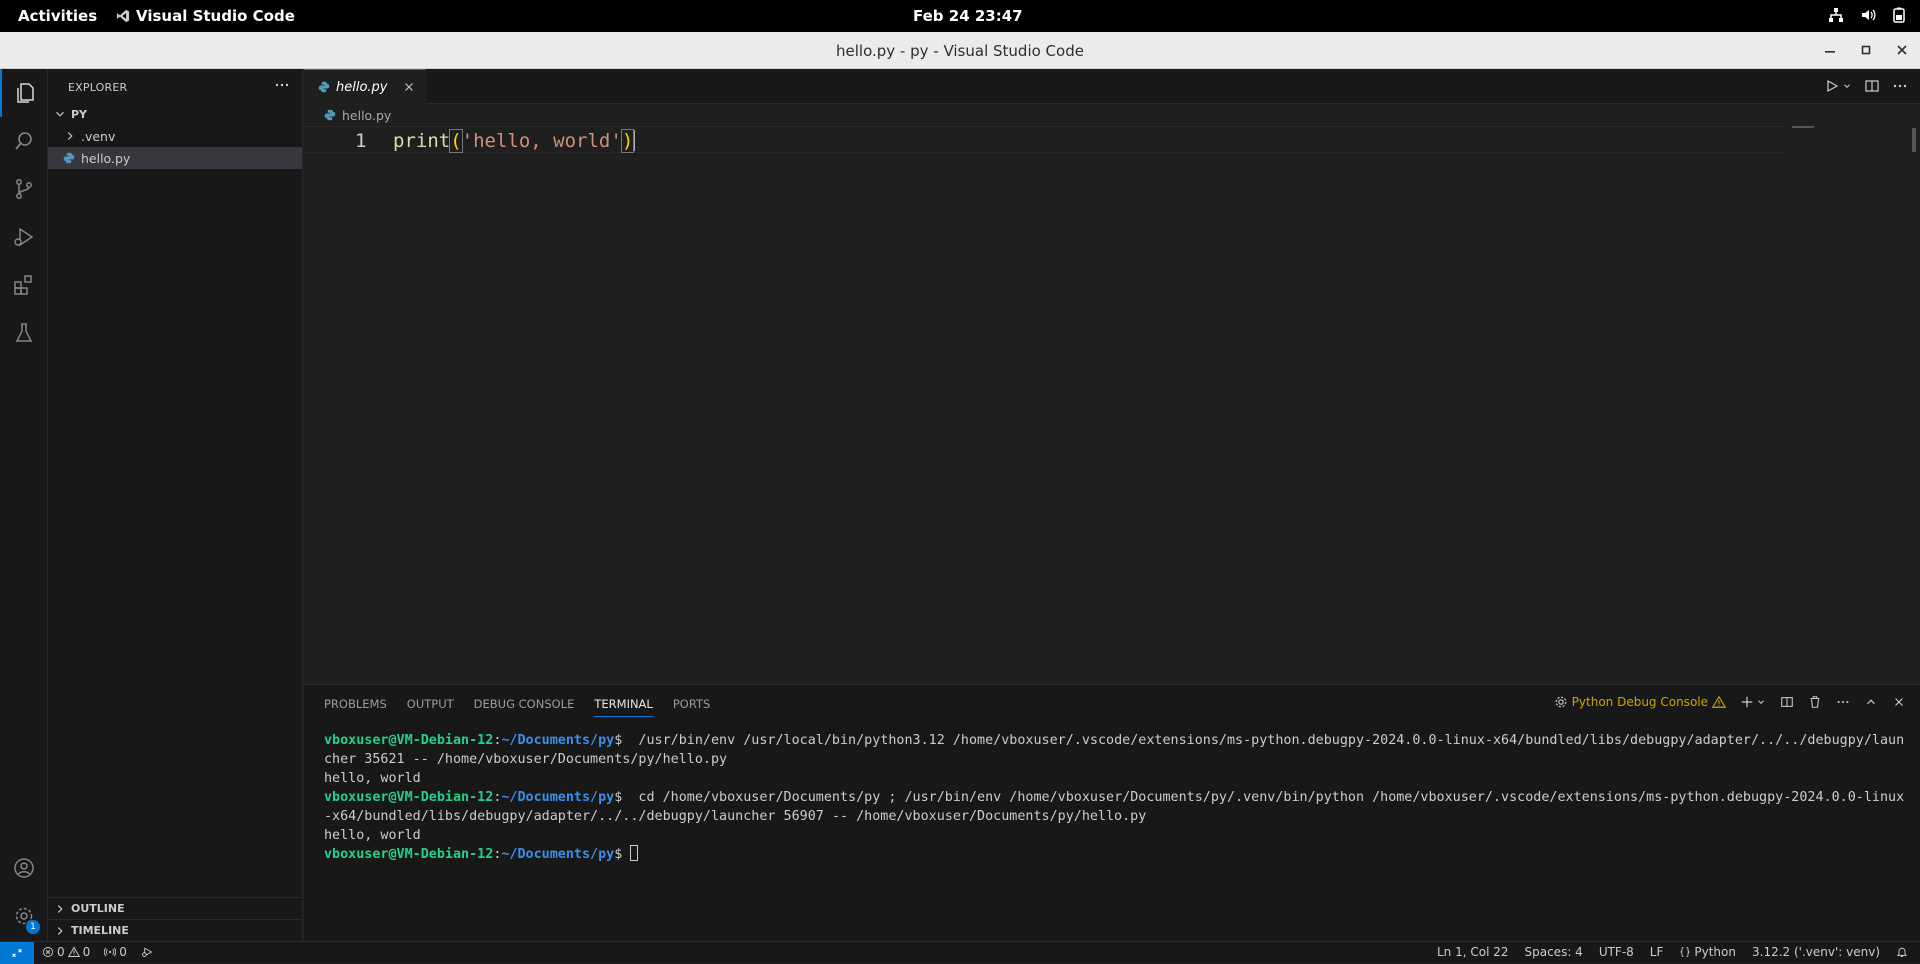 The width and height of the screenshot is (1920, 964). I want to click on kill-terminal-button, so click(1815, 702).